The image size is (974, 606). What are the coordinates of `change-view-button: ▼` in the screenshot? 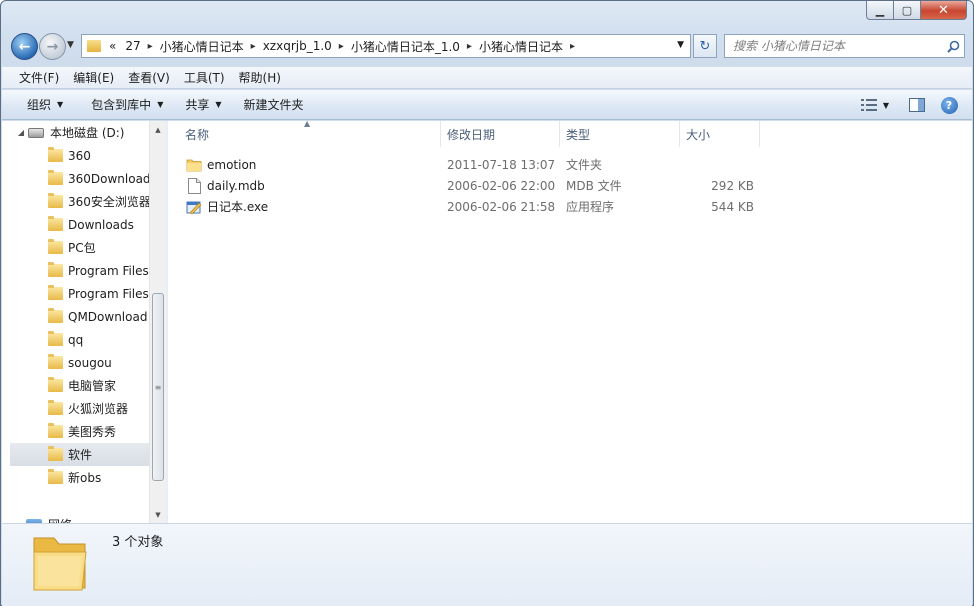 It's located at (875, 105).